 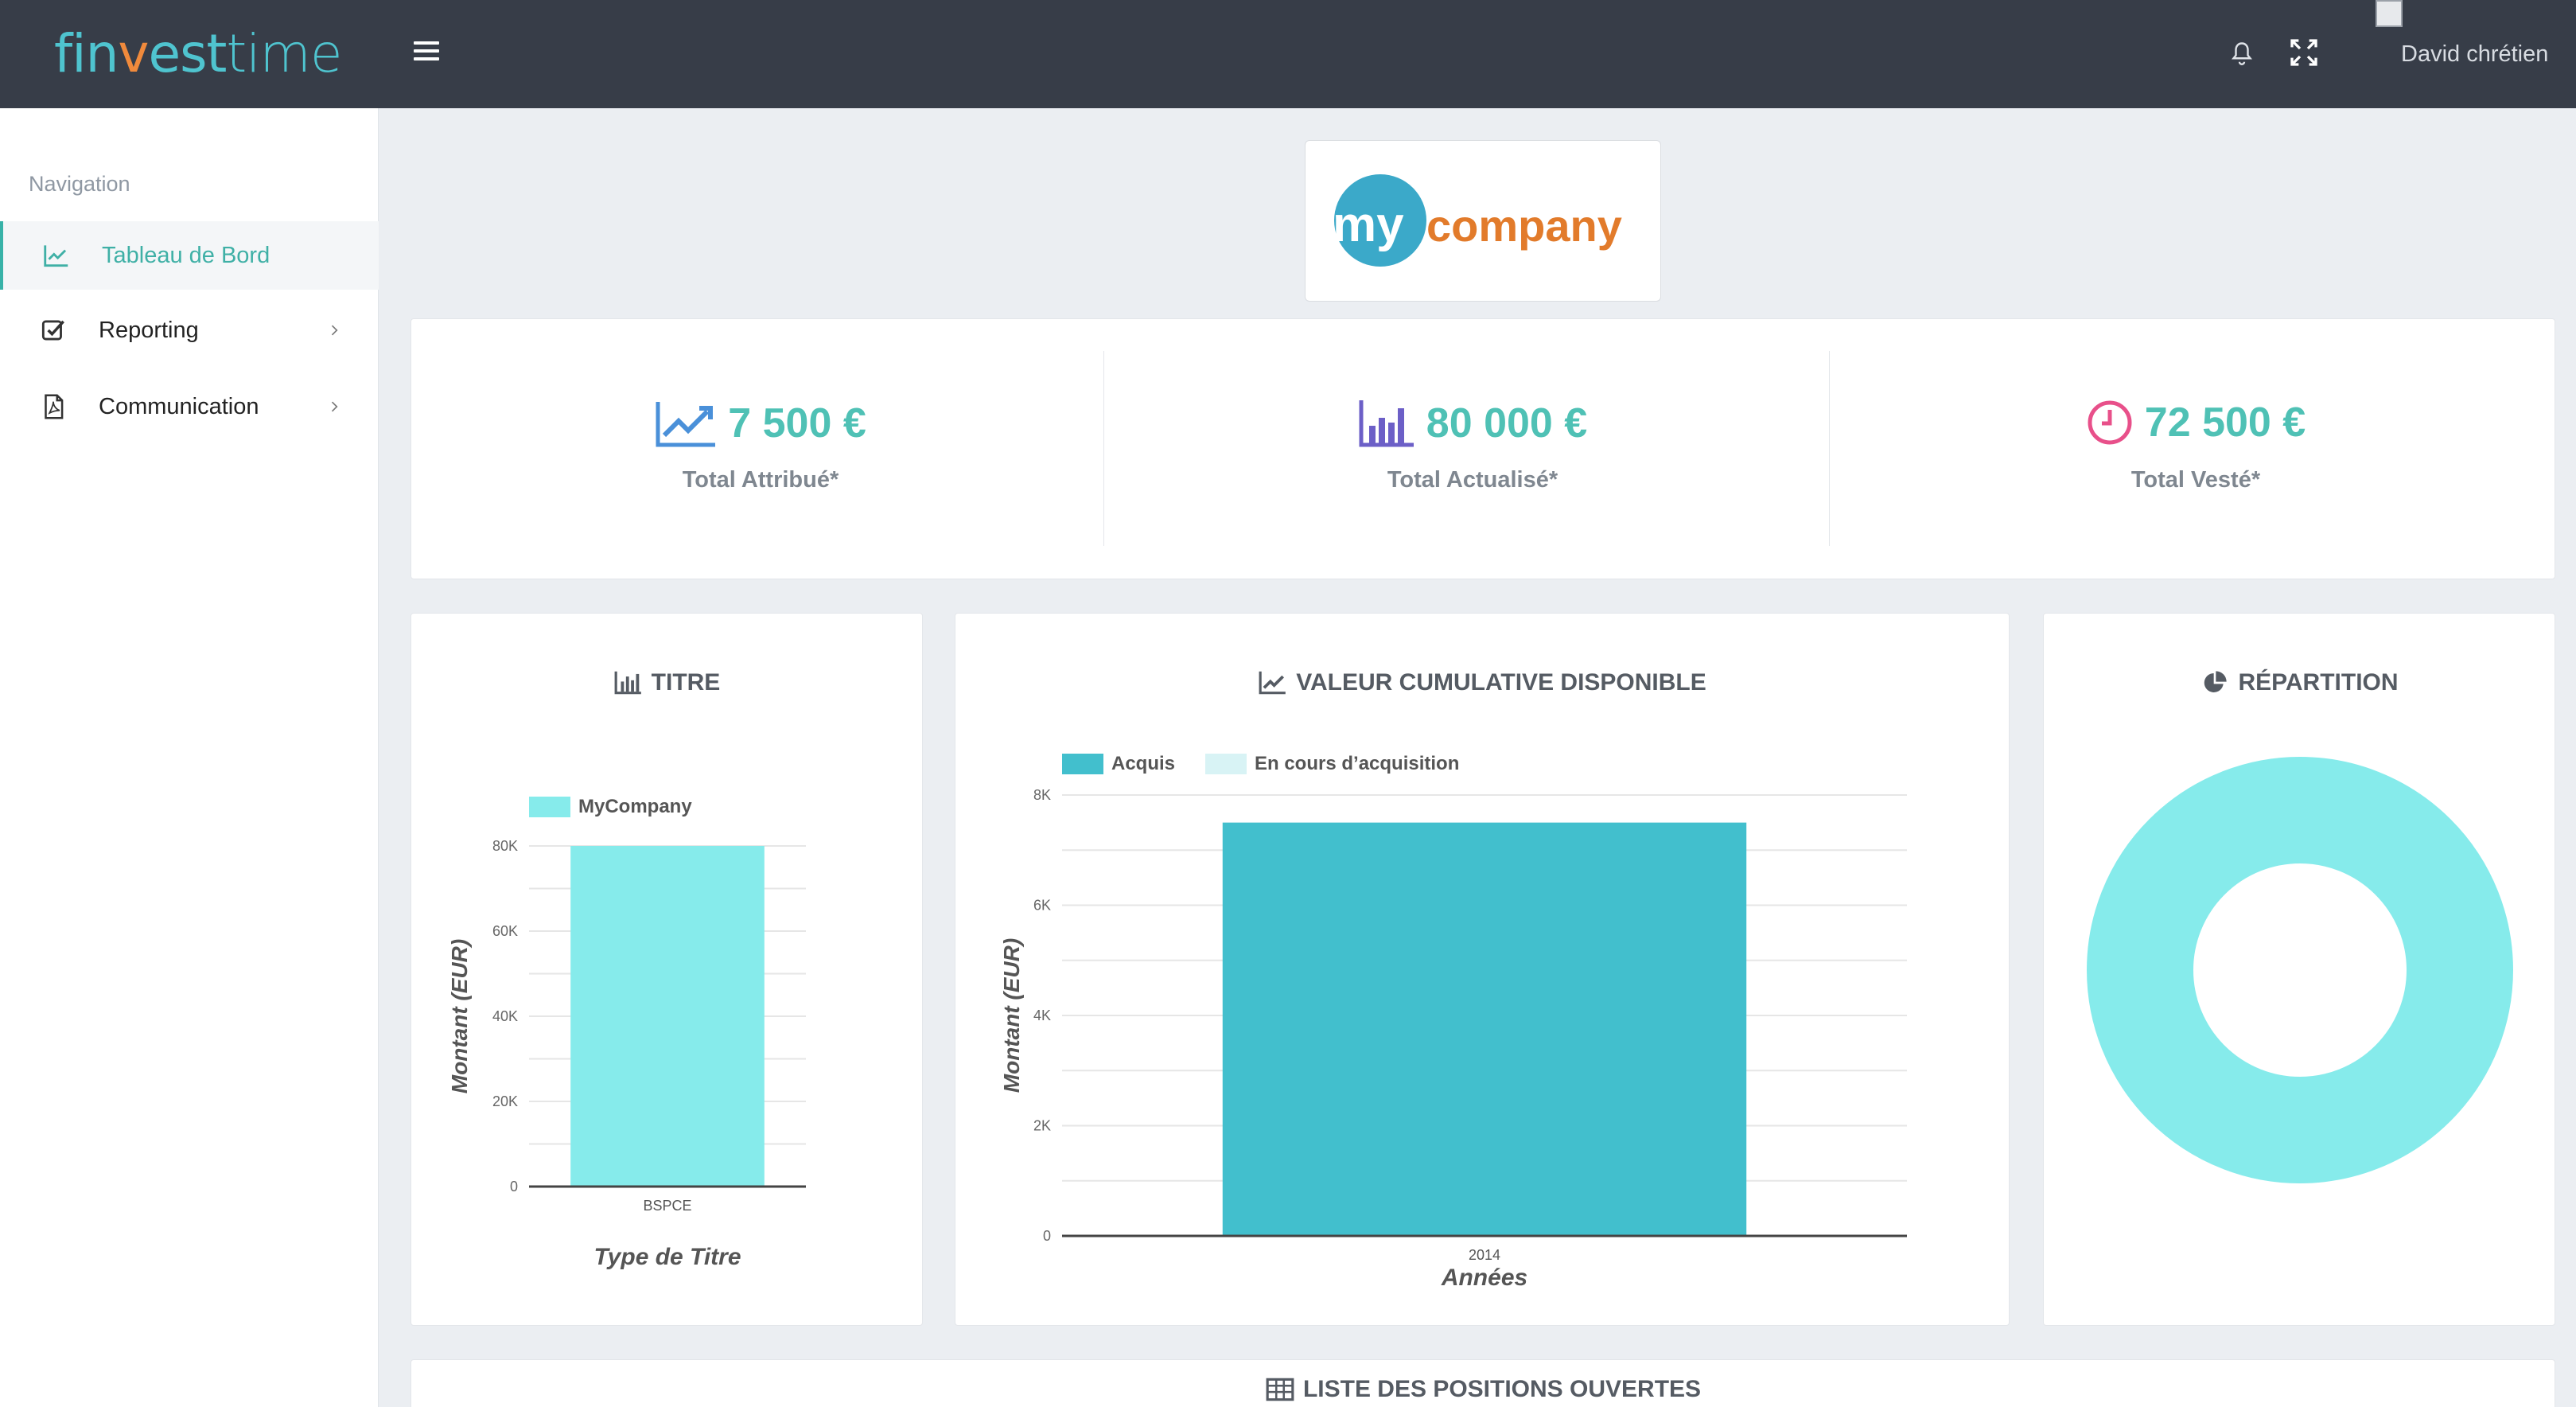 What do you see at coordinates (427, 52) in the screenshot?
I see `menu-toggle-icon` at bounding box center [427, 52].